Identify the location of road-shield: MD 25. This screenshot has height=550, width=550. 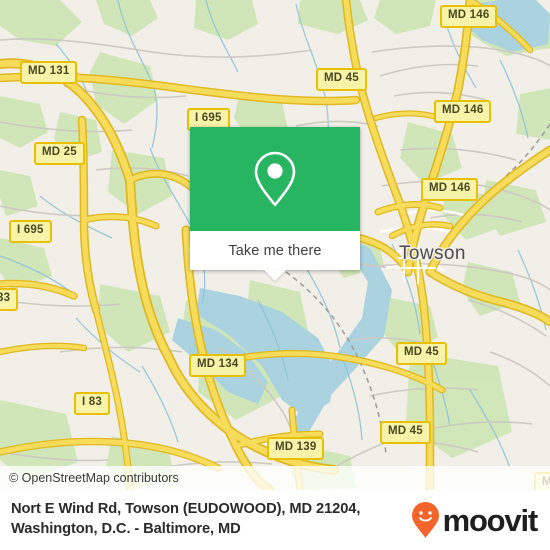
(59, 153).